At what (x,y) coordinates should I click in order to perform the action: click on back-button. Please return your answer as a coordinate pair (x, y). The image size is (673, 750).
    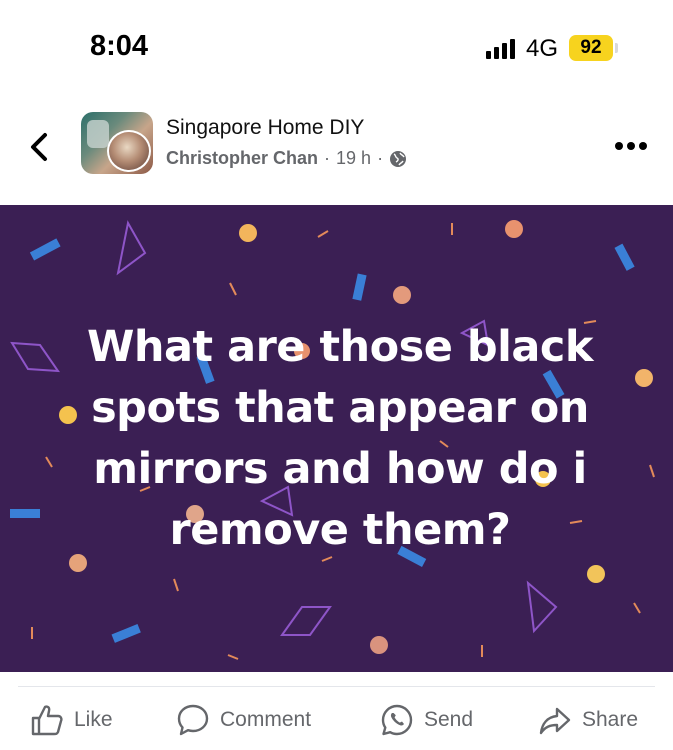
    Looking at the image, I should click on (40, 147).